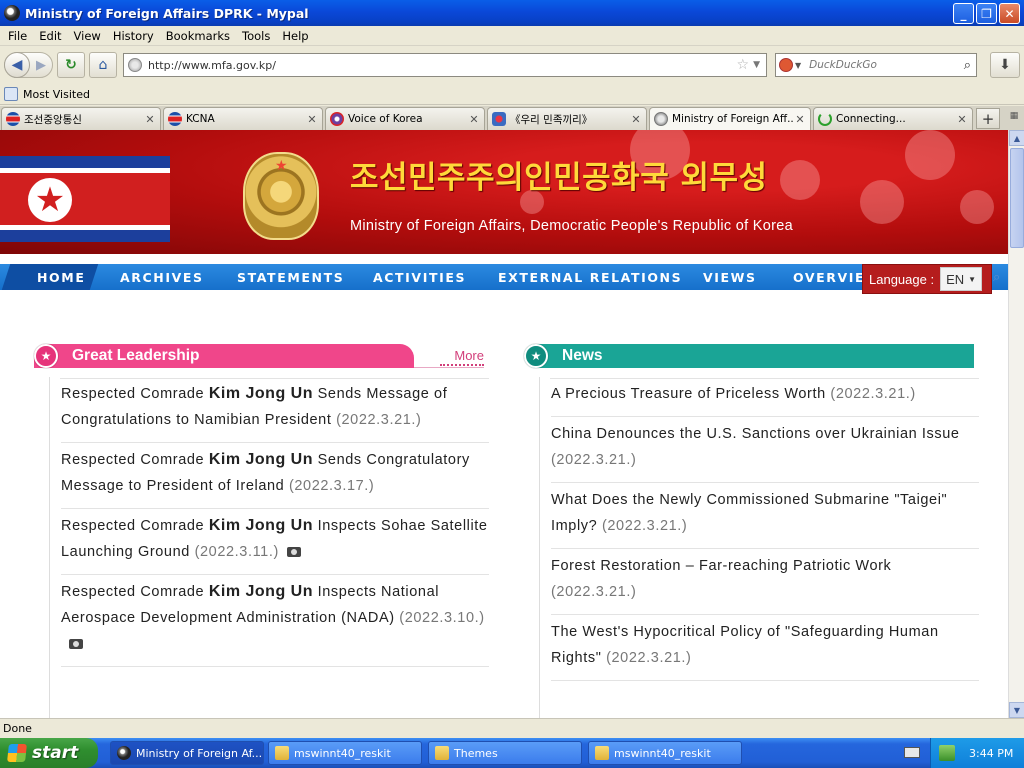 The width and height of the screenshot is (1024, 768). Describe the element at coordinates (442, 65) in the screenshot. I see `url-text: http://www.mfa.gov.kp/` at that location.